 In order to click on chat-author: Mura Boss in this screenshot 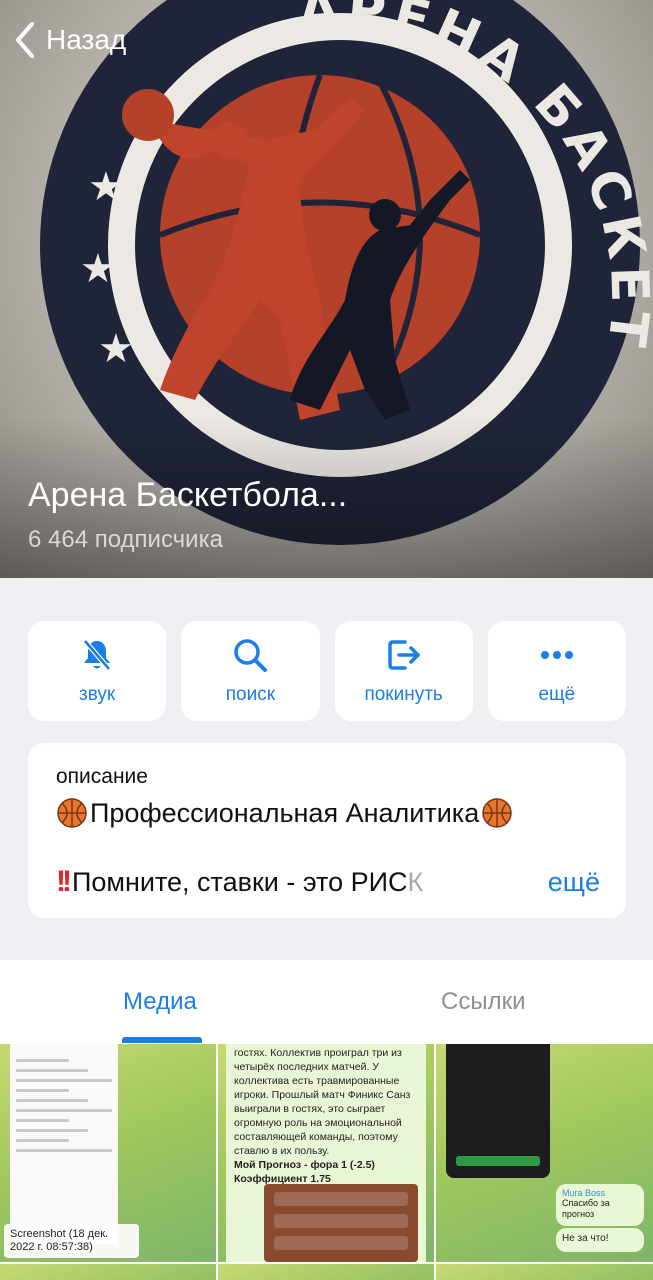, I will do `click(584, 1193)`.